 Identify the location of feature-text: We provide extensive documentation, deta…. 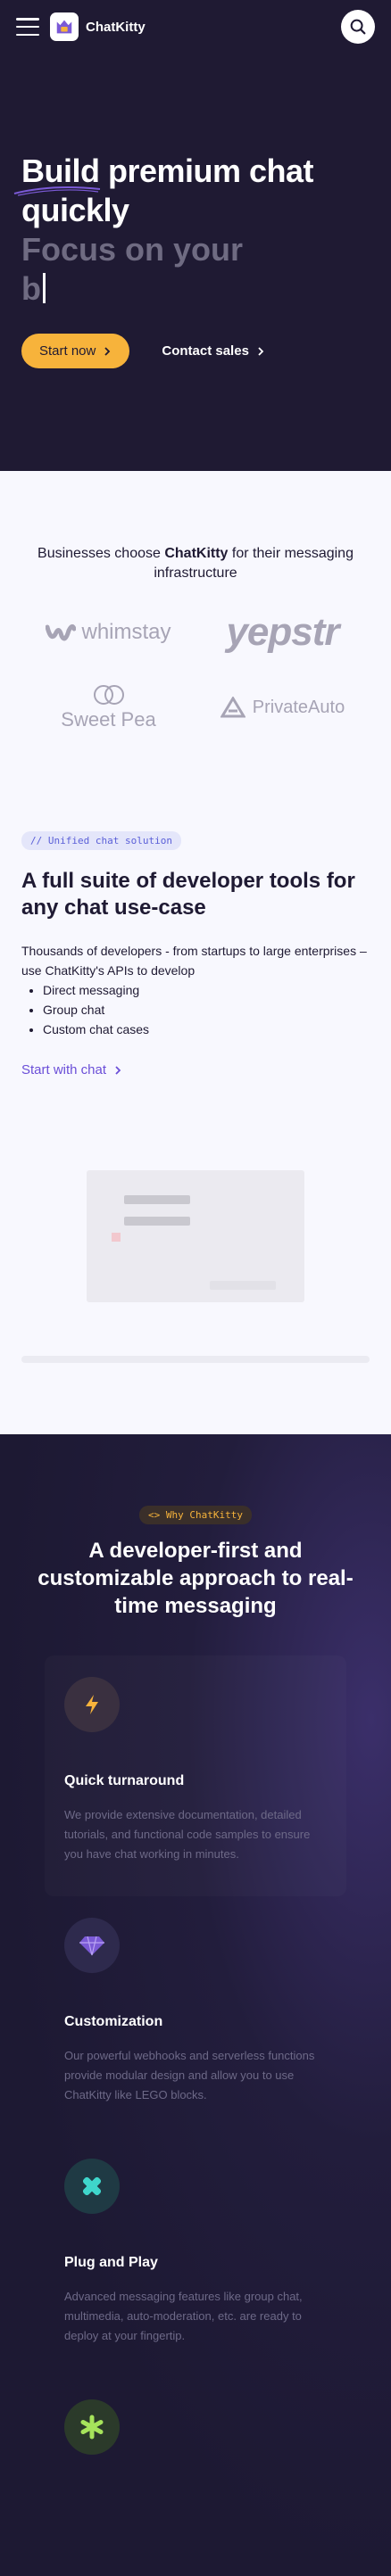
(187, 1834).